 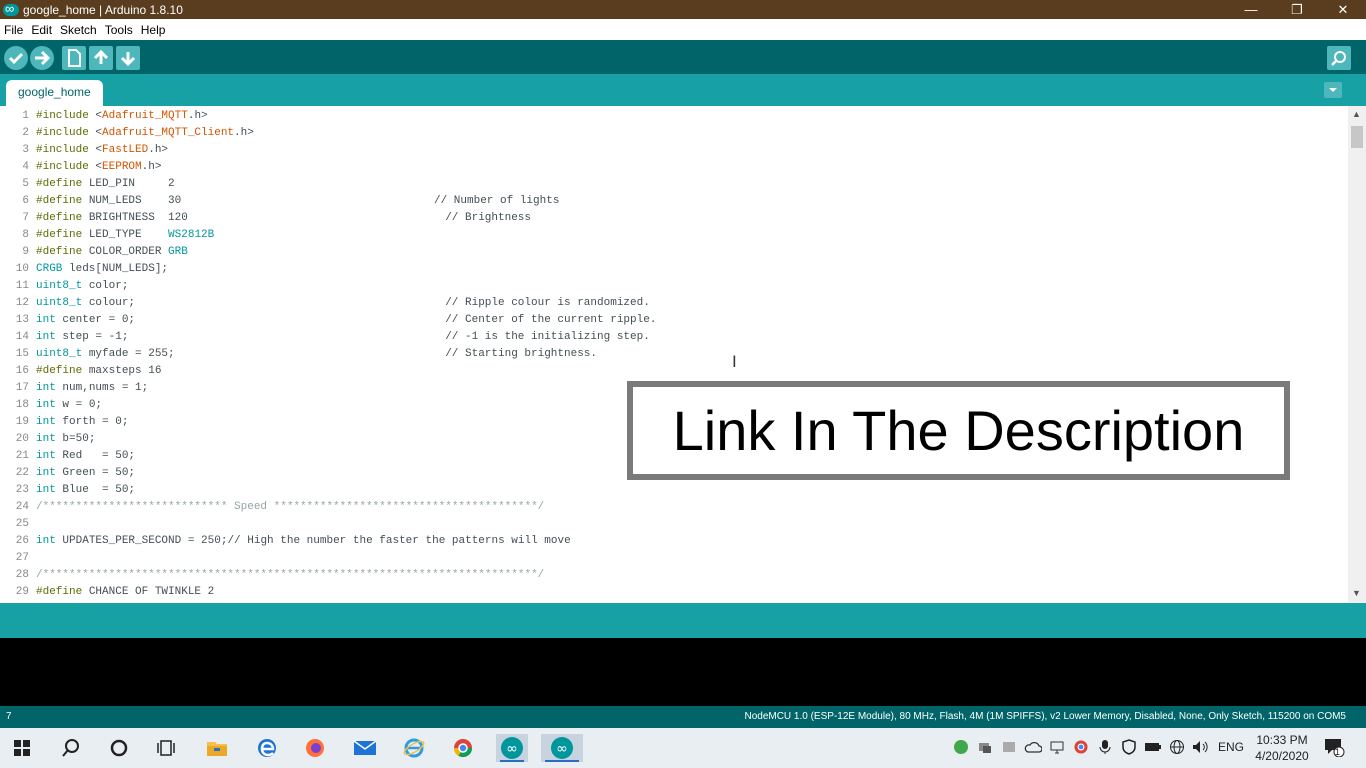 I want to click on tray-date: 4/20/2020, so click(x=1282, y=756).